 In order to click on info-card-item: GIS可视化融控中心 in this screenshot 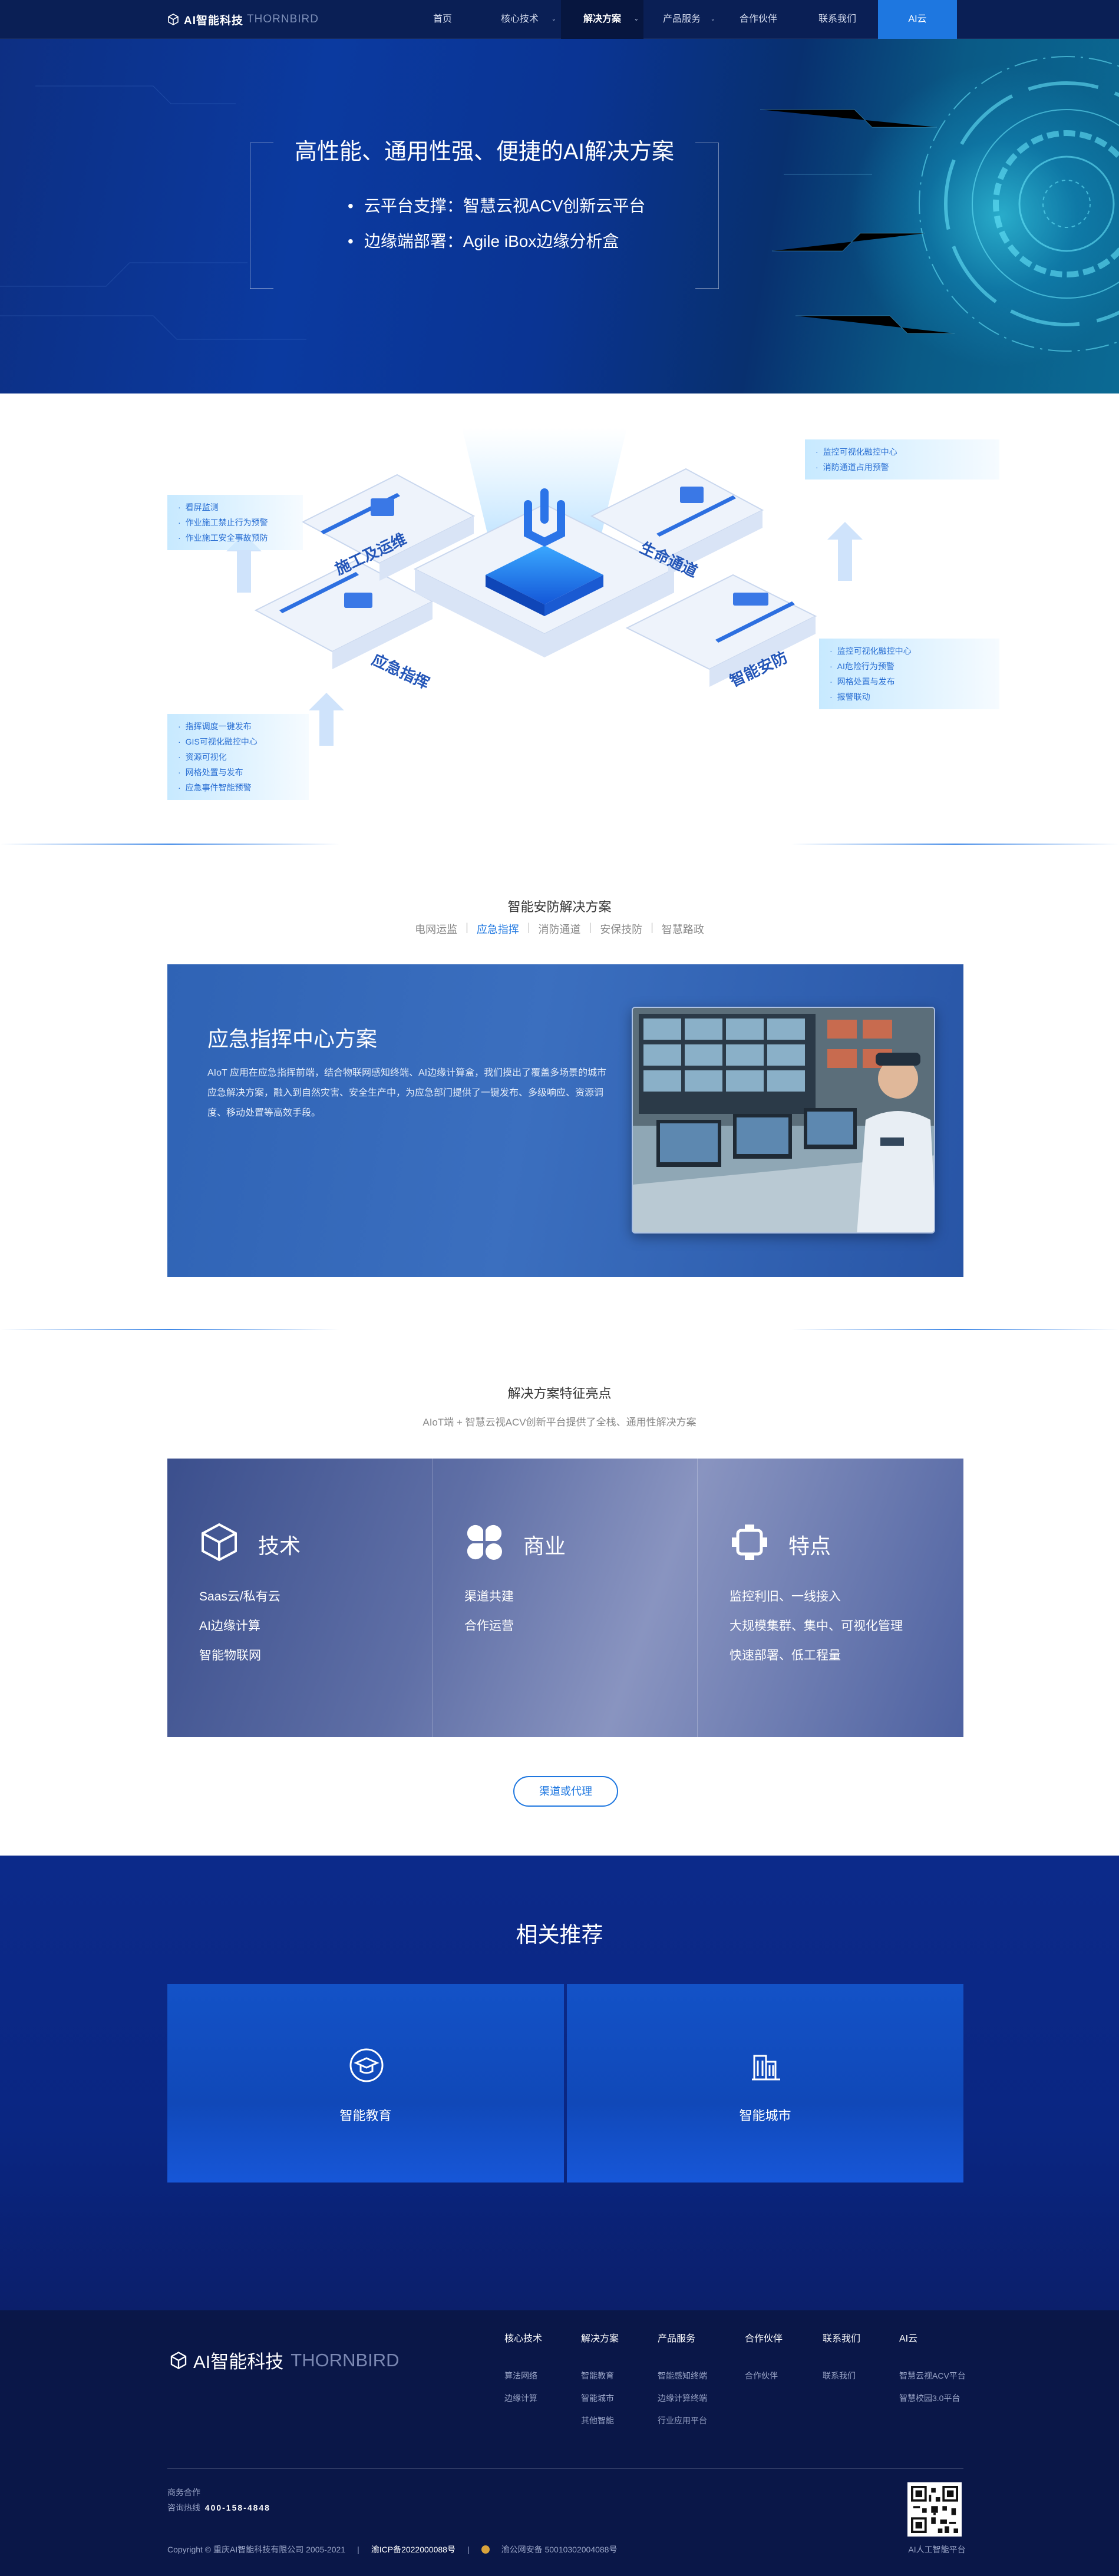, I will do `click(238, 741)`.